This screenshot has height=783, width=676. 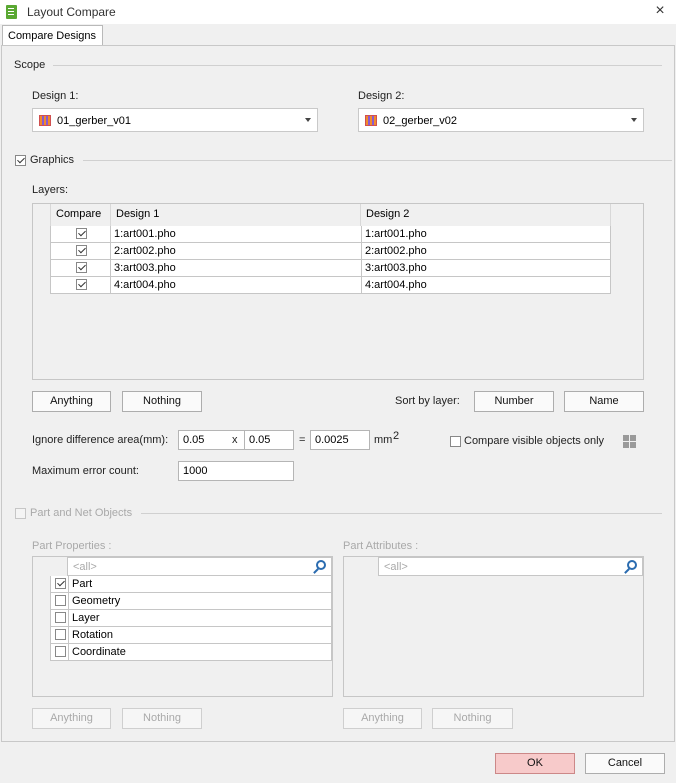 I want to click on row-design1-cell: 2:art002.pho, so click(x=145, y=251).